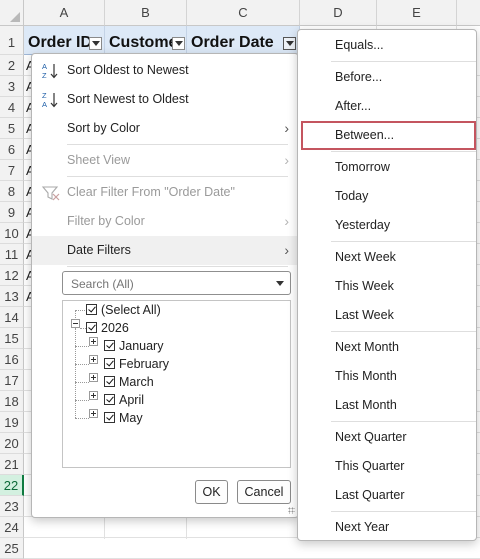  I want to click on date-filters-item: Date Filters ›, so click(165, 250).